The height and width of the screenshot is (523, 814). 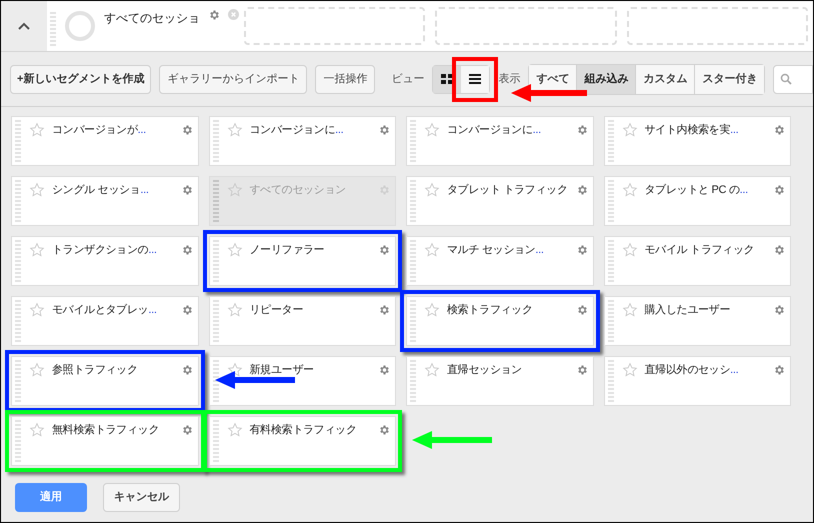 I want to click on segment-card: 無料検索トラフィック, so click(x=104, y=441).